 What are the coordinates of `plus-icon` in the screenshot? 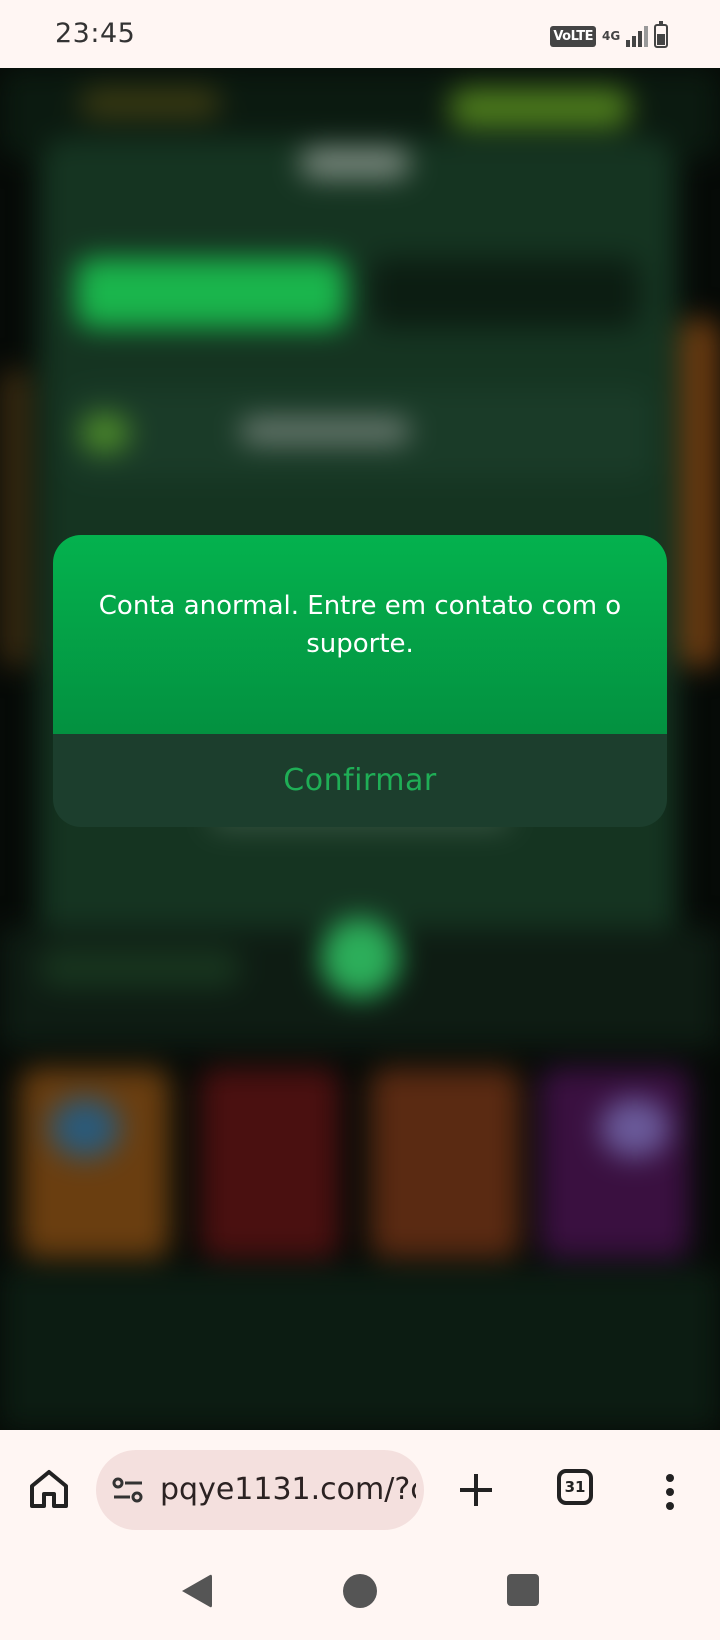 It's located at (476, 1490).